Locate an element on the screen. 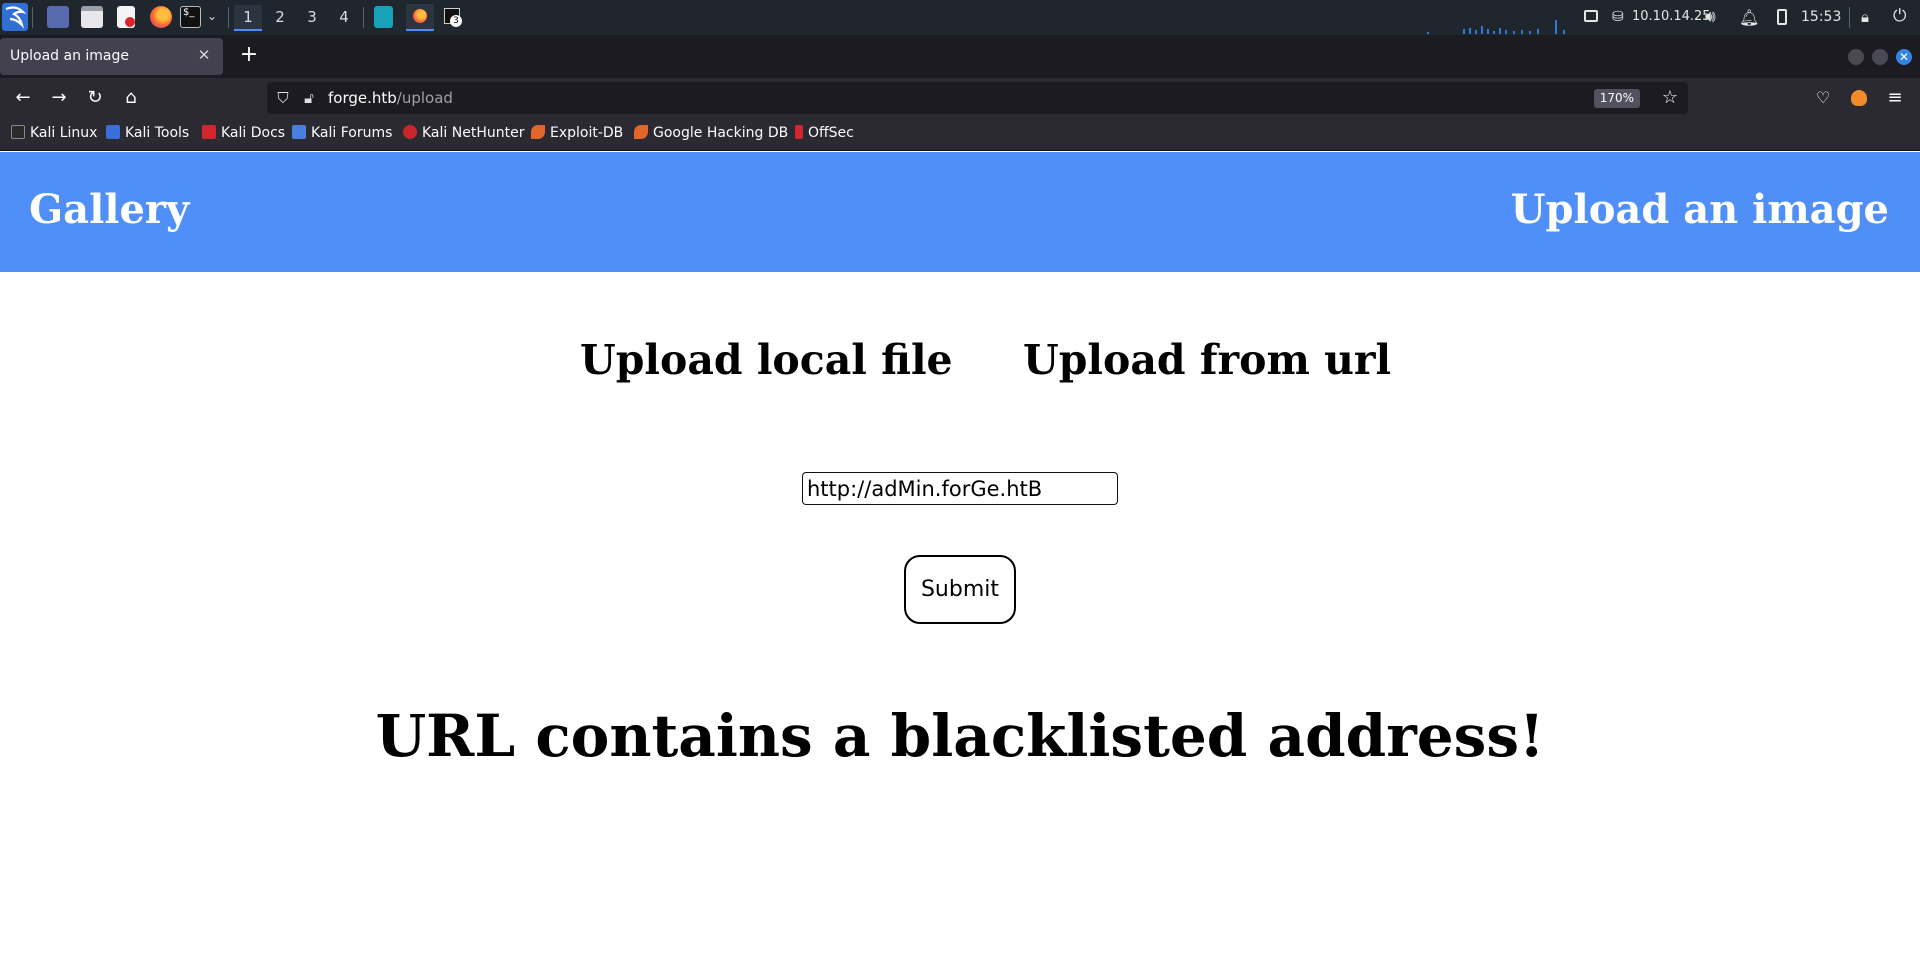 Image resolution: width=1920 pixels, height=972 pixels. bookmark-label: Kali Docs is located at coordinates (253, 133).